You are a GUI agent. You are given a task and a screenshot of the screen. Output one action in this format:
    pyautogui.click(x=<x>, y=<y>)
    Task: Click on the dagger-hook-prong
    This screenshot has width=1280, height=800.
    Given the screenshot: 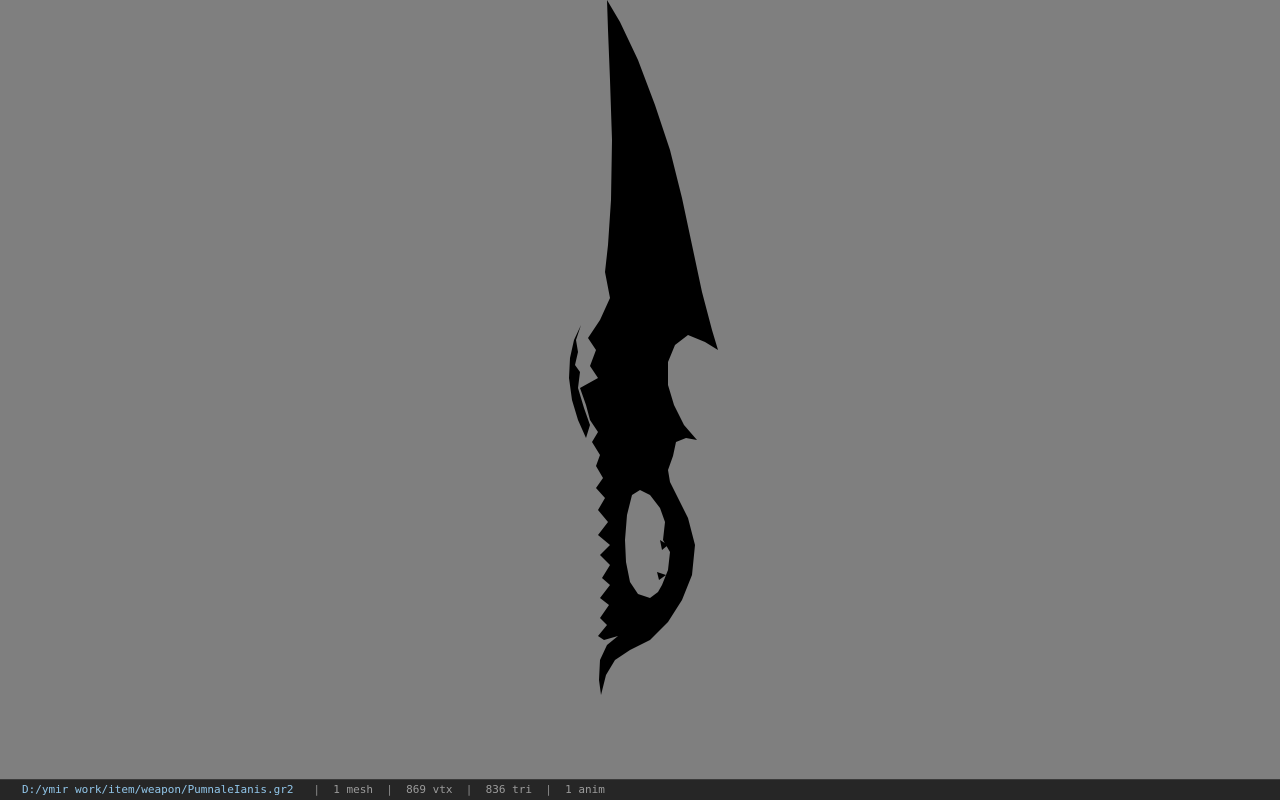 What is the action you would take?
    pyautogui.click(x=579, y=381)
    